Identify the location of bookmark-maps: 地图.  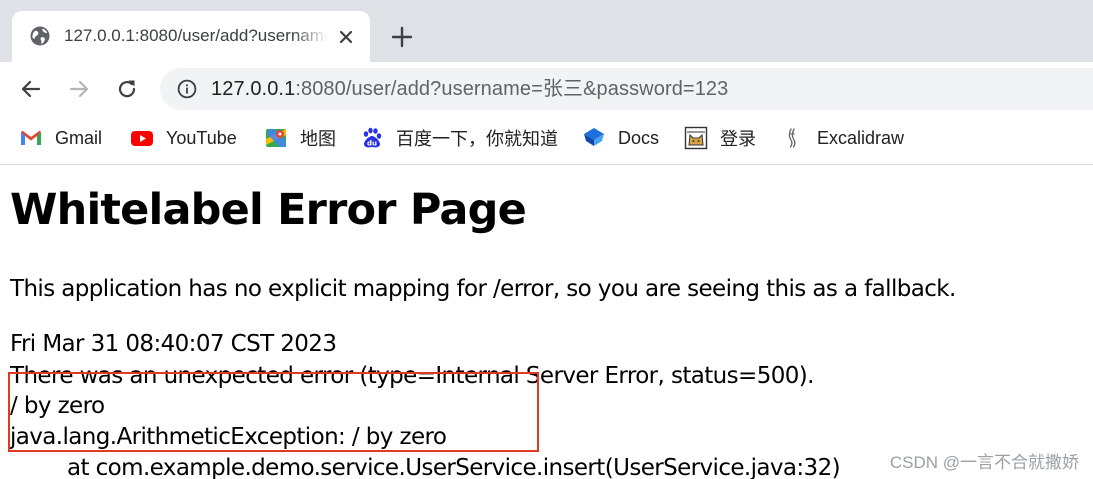
(300, 138).